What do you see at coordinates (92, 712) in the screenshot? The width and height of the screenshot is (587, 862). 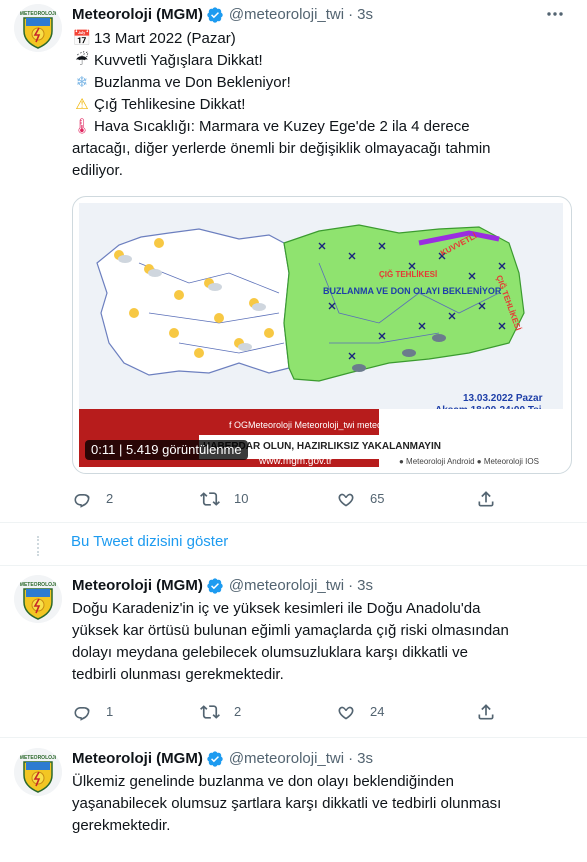 I see `reply-button: 1` at bounding box center [92, 712].